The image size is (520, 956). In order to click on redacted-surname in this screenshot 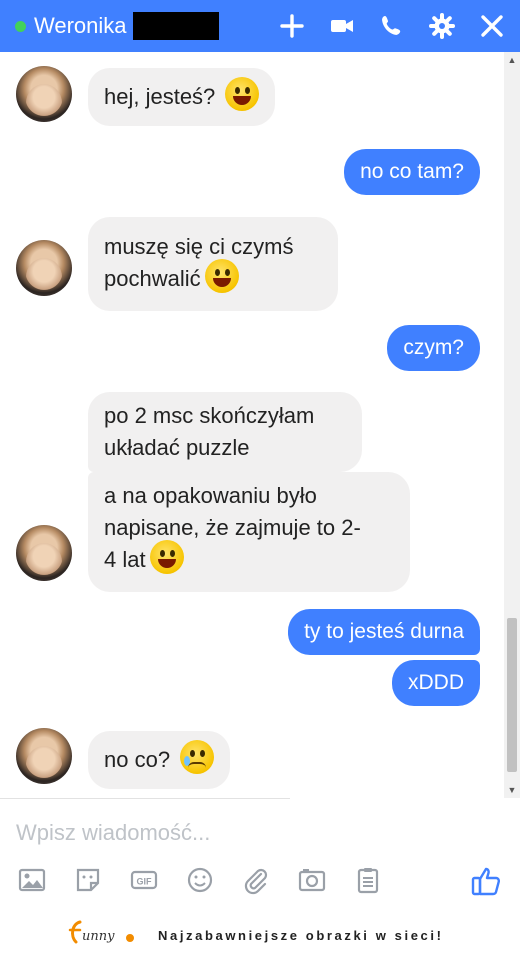, I will do `click(175, 26)`.